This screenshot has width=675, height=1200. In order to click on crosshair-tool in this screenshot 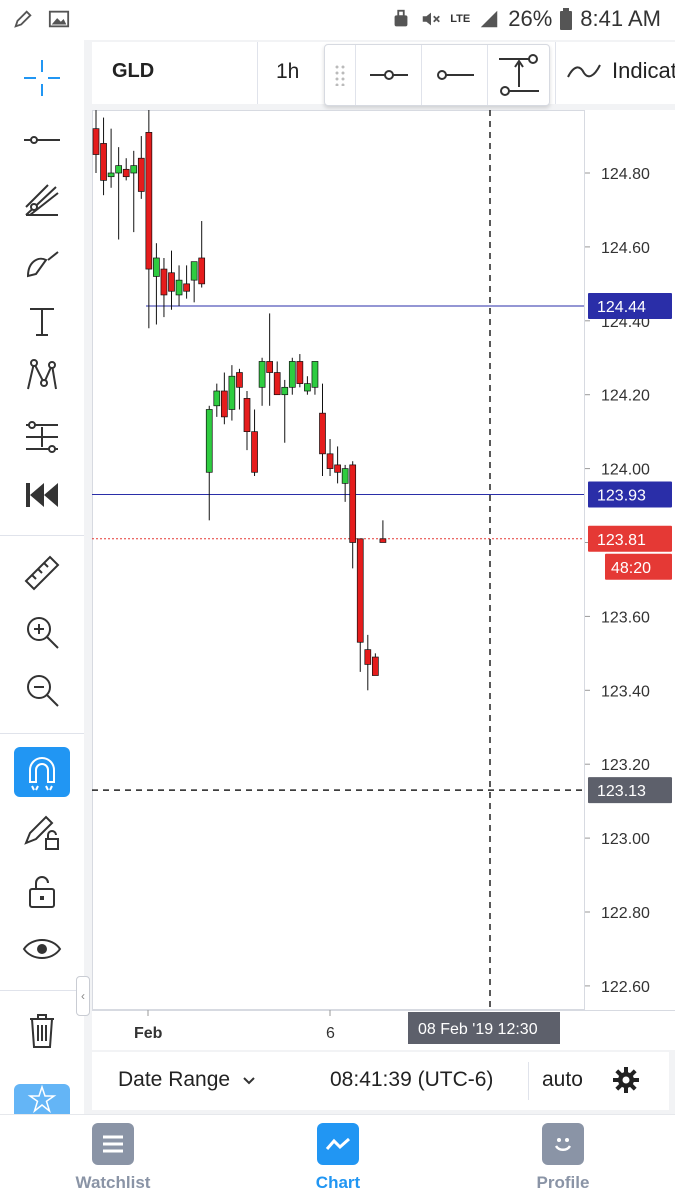, I will do `click(42, 78)`.